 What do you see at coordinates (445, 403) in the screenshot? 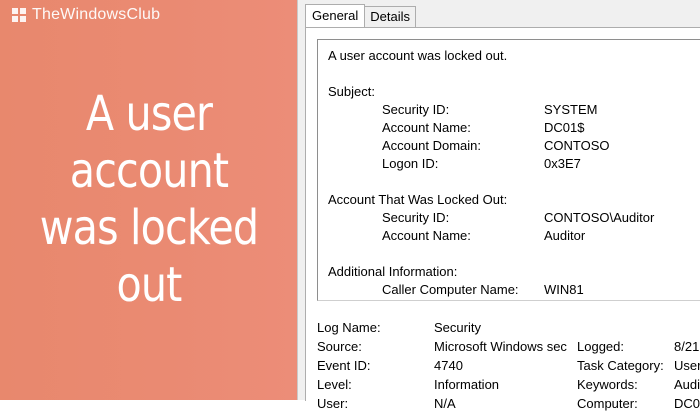
I see `user-value: N/A` at bounding box center [445, 403].